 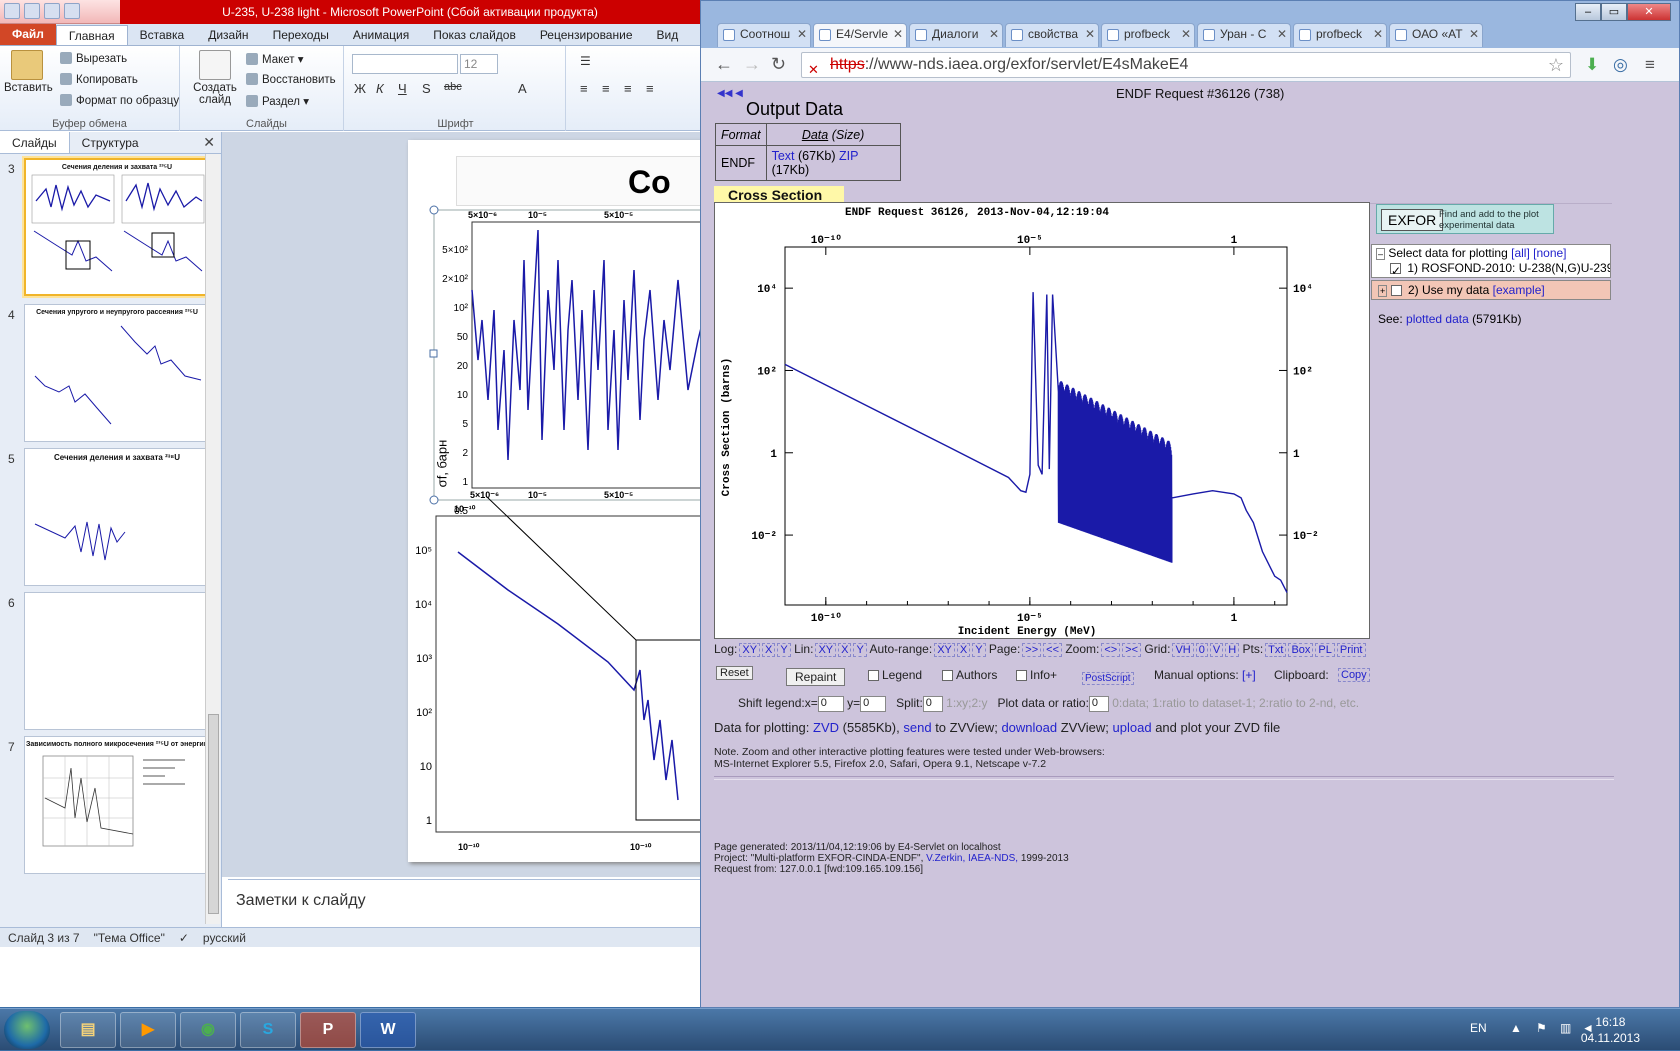 What do you see at coordinates (1549, 253) in the screenshot?
I see `select-none-link: [none]` at bounding box center [1549, 253].